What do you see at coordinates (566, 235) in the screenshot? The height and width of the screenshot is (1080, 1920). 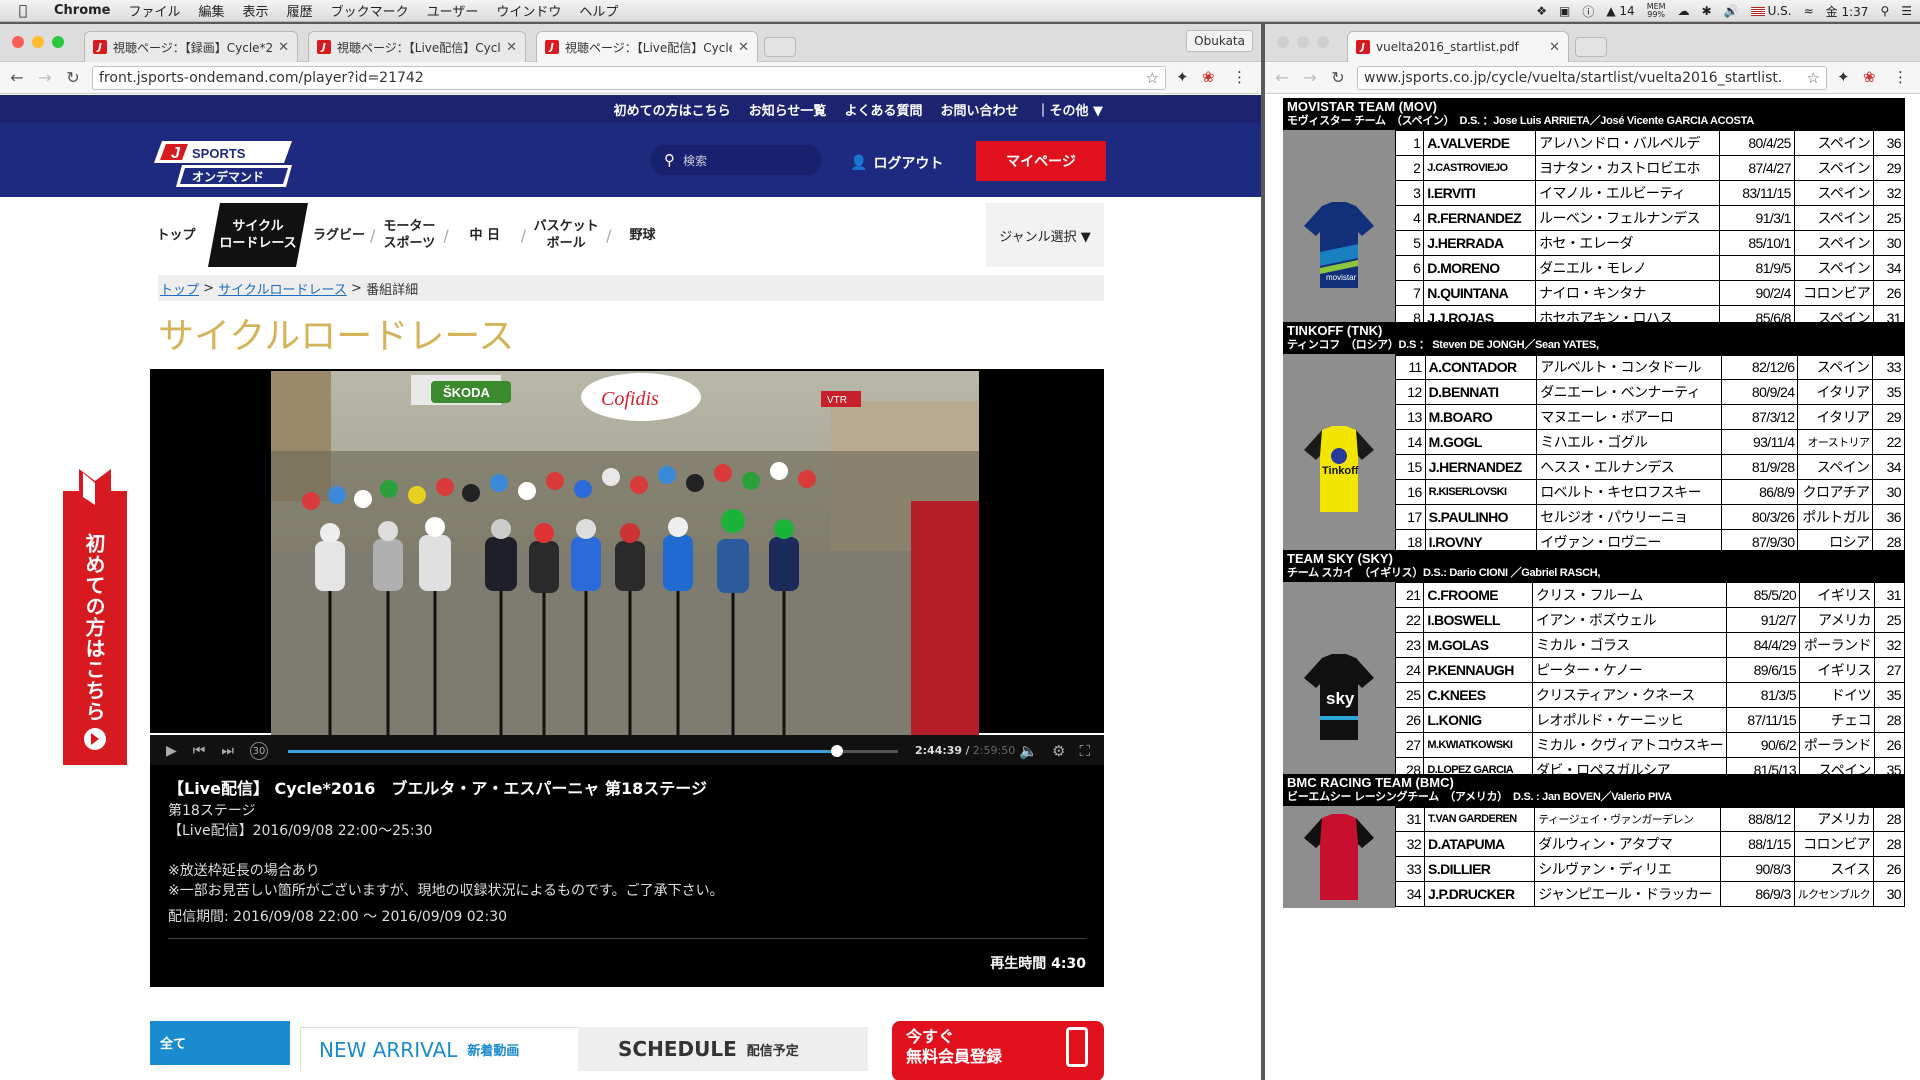 I see `genre-basketball: バスケット ボール` at bounding box center [566, 235].